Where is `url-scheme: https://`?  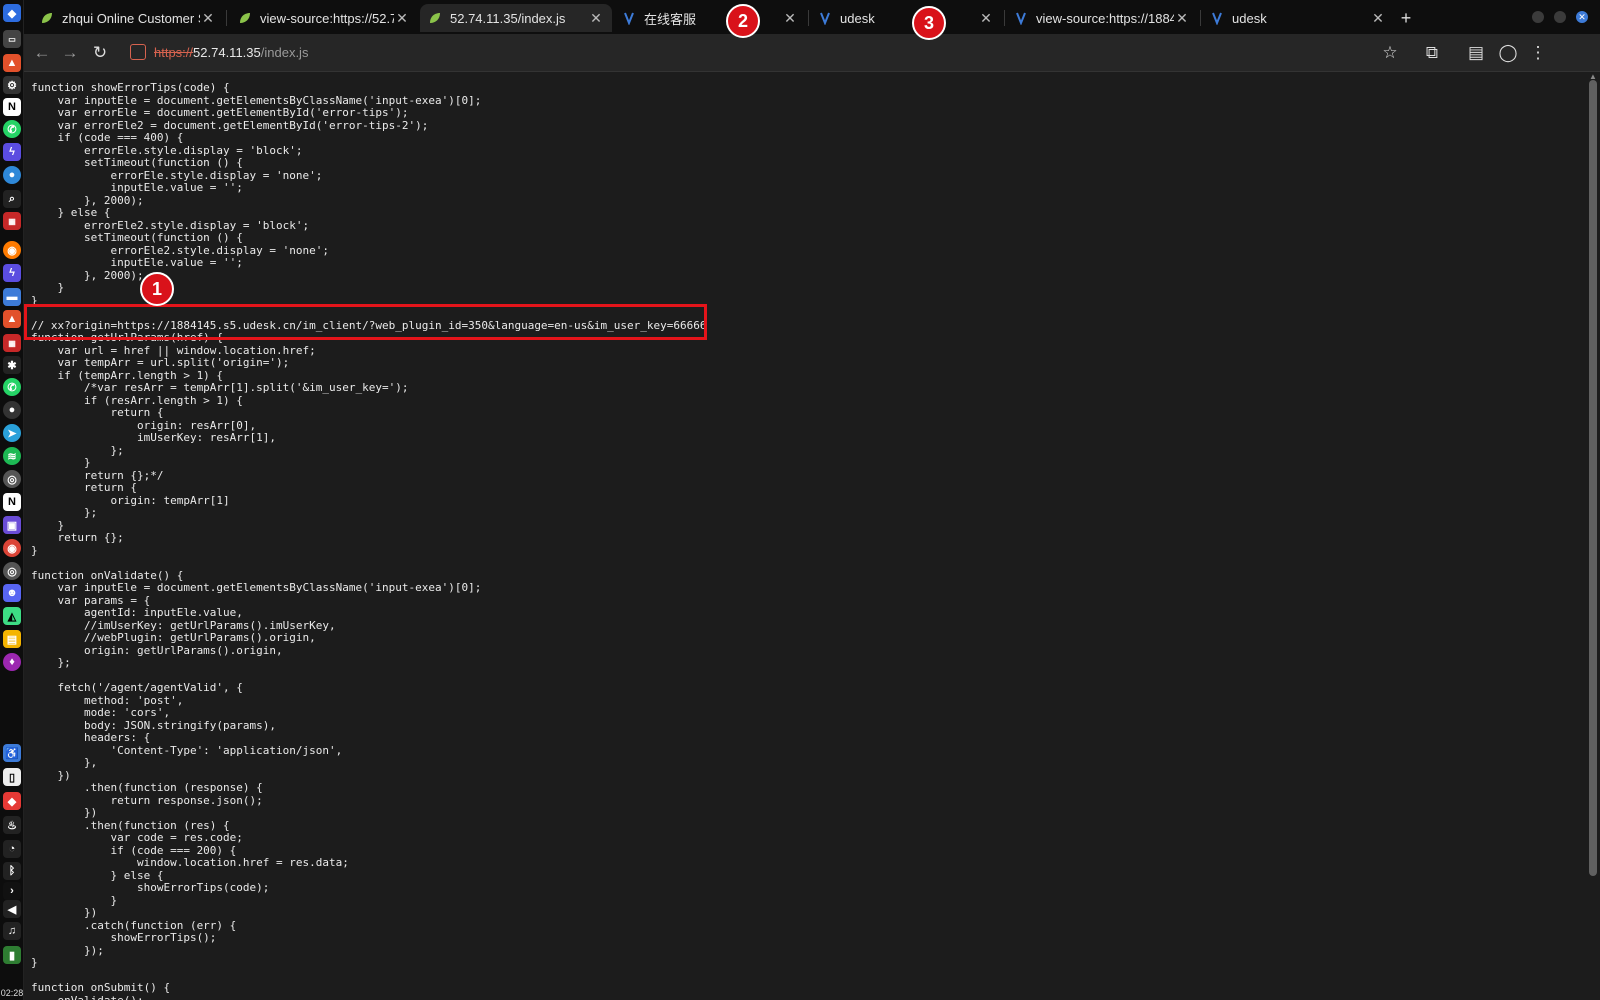
url-scheme: https:// is located at coordinates (174, 52).